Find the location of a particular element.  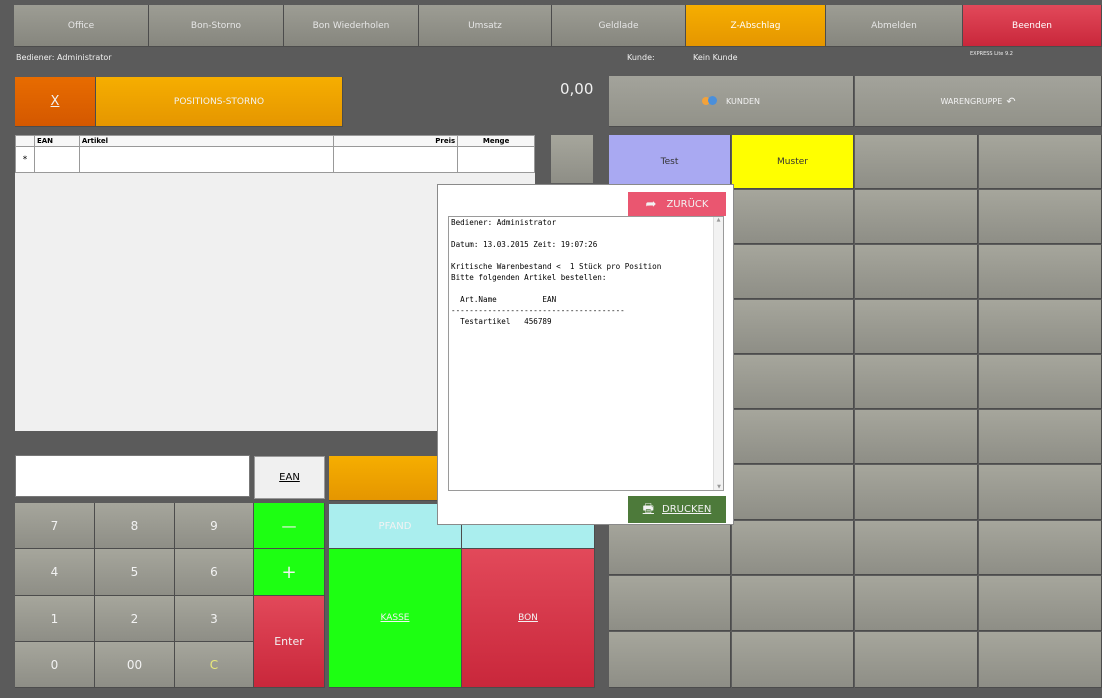

report-line: Bitte folgenden Artikel bestellen: is located at coordinates (529, 277).